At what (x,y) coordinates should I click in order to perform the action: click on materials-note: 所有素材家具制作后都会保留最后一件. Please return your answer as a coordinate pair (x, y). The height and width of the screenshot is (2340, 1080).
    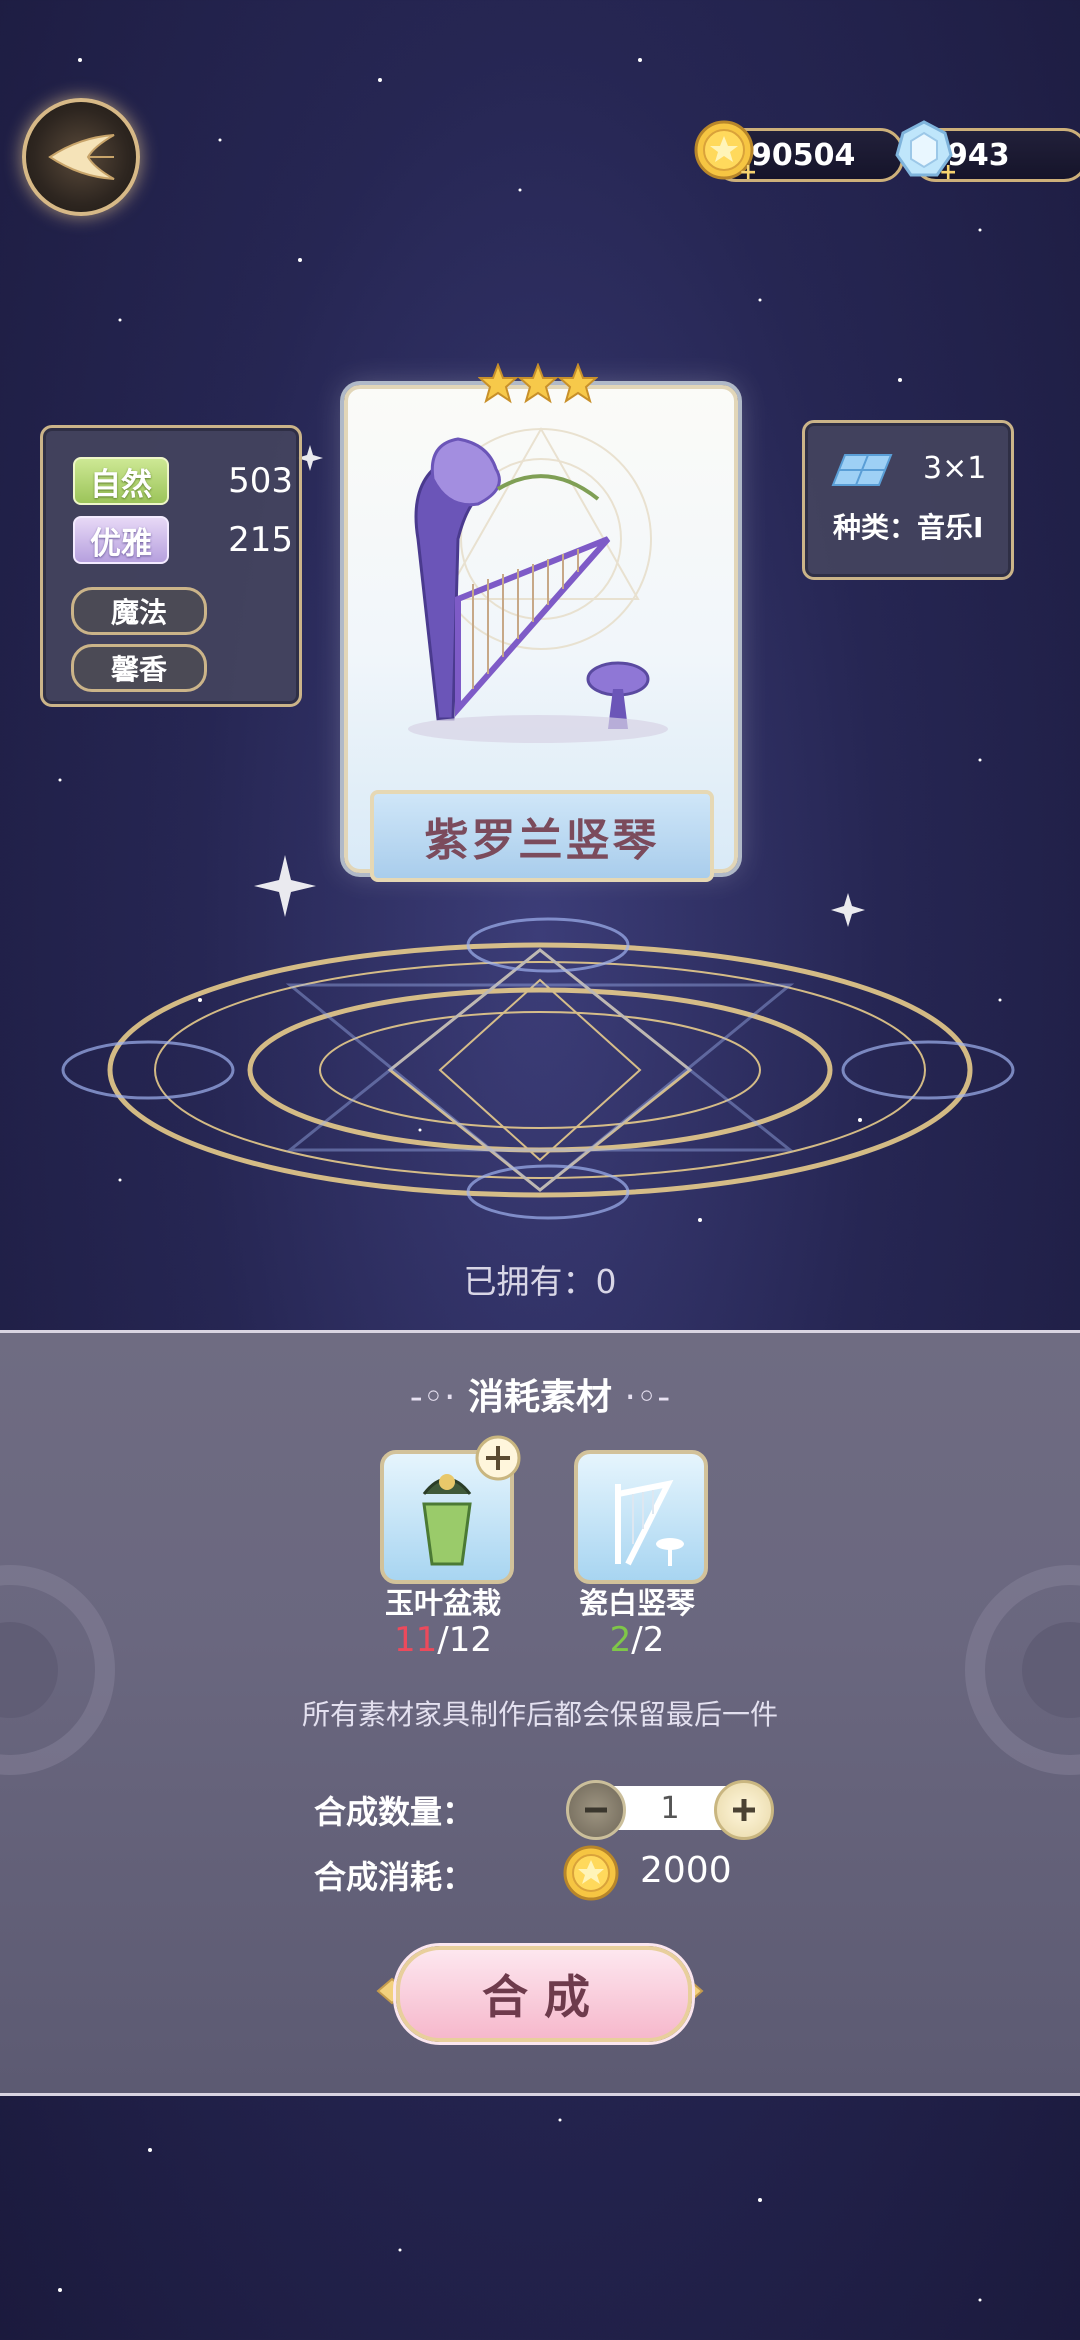
    Looking at the image, I should click on (539, 1714).